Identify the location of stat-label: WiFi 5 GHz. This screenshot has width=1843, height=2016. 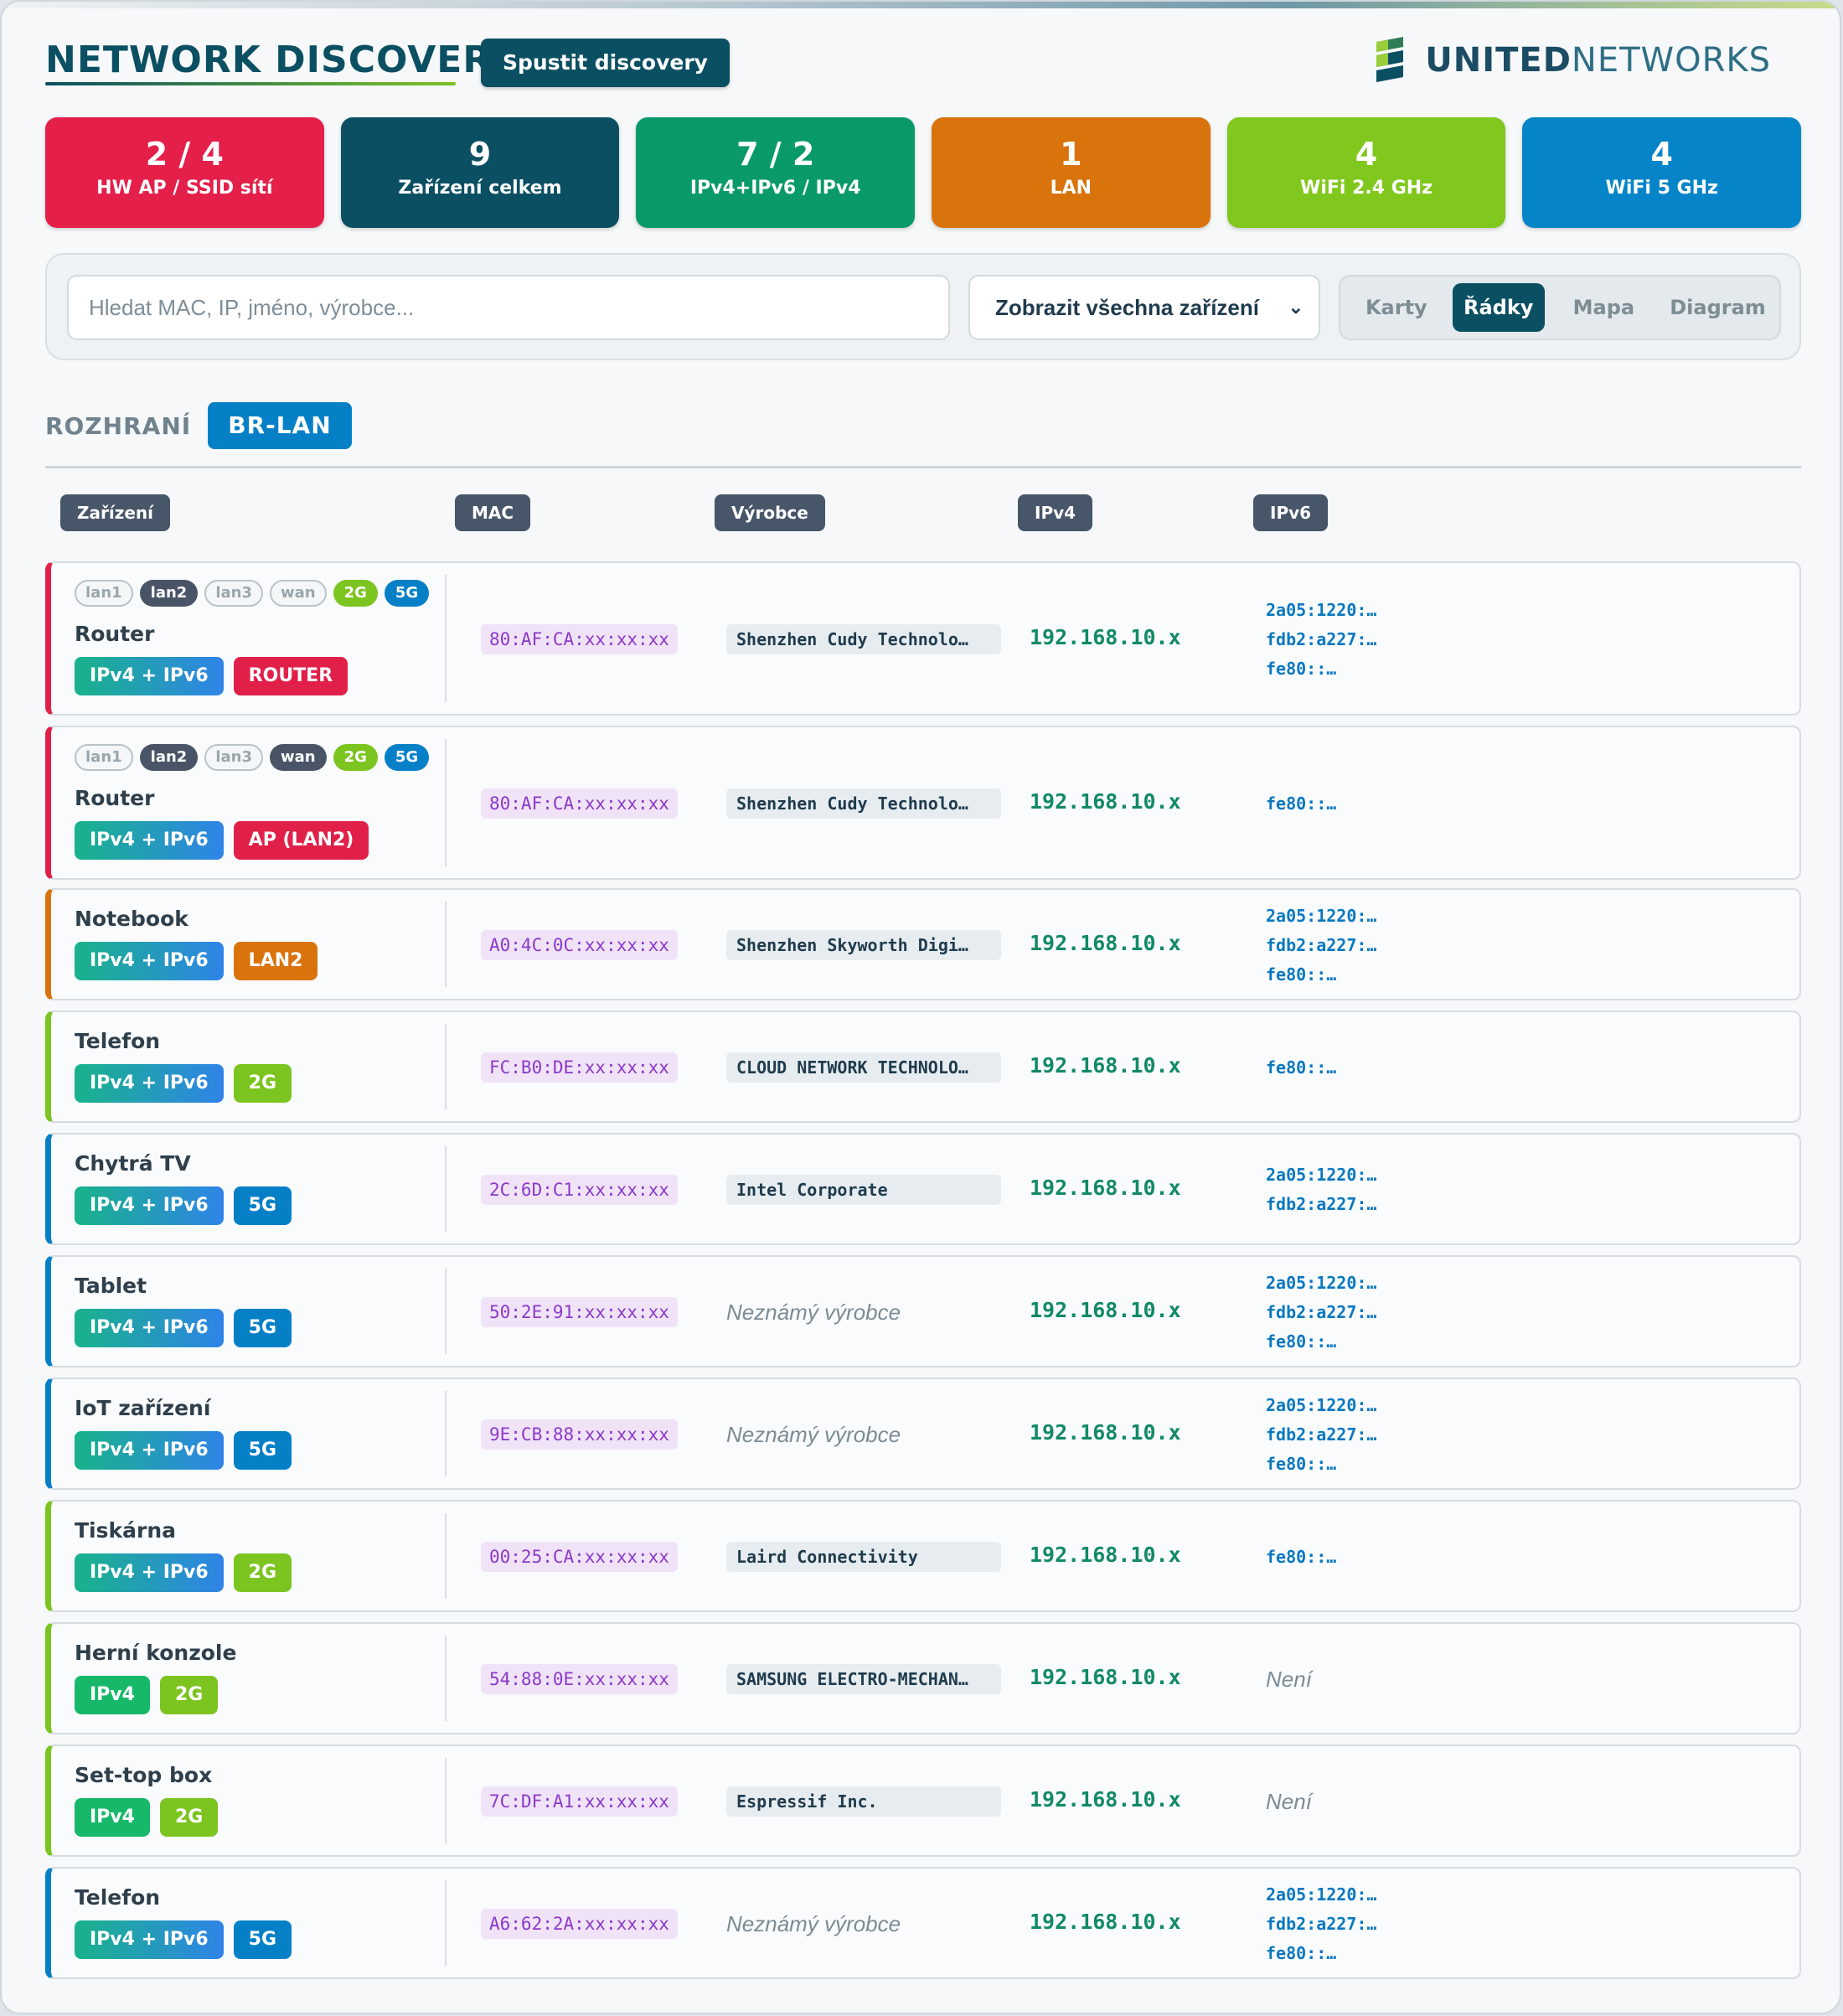
(1661, 188).